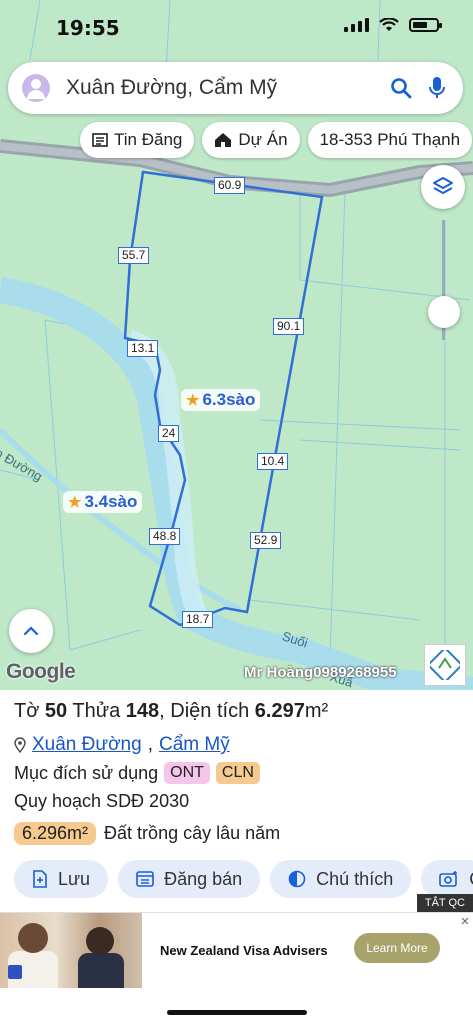 Image resolution: width=473 pixels, height=1024 pixels. Describe the element at coordinates (437, 88) in the screenshot. I see `microphone-icon` at that location.